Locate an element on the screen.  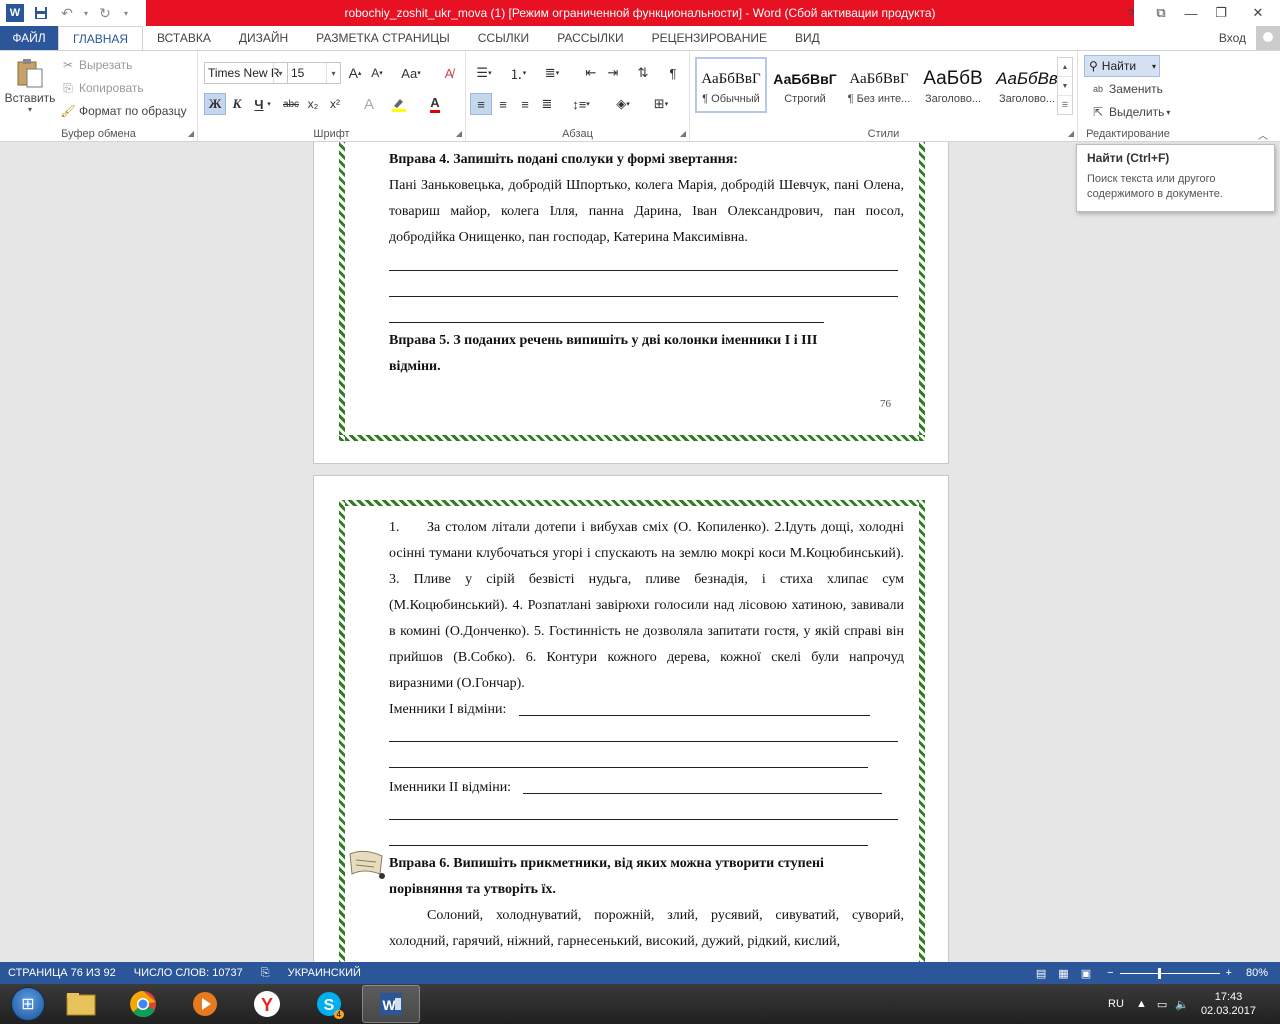
tab-file: ФАЙЛ is located at coordinates (29, 38).